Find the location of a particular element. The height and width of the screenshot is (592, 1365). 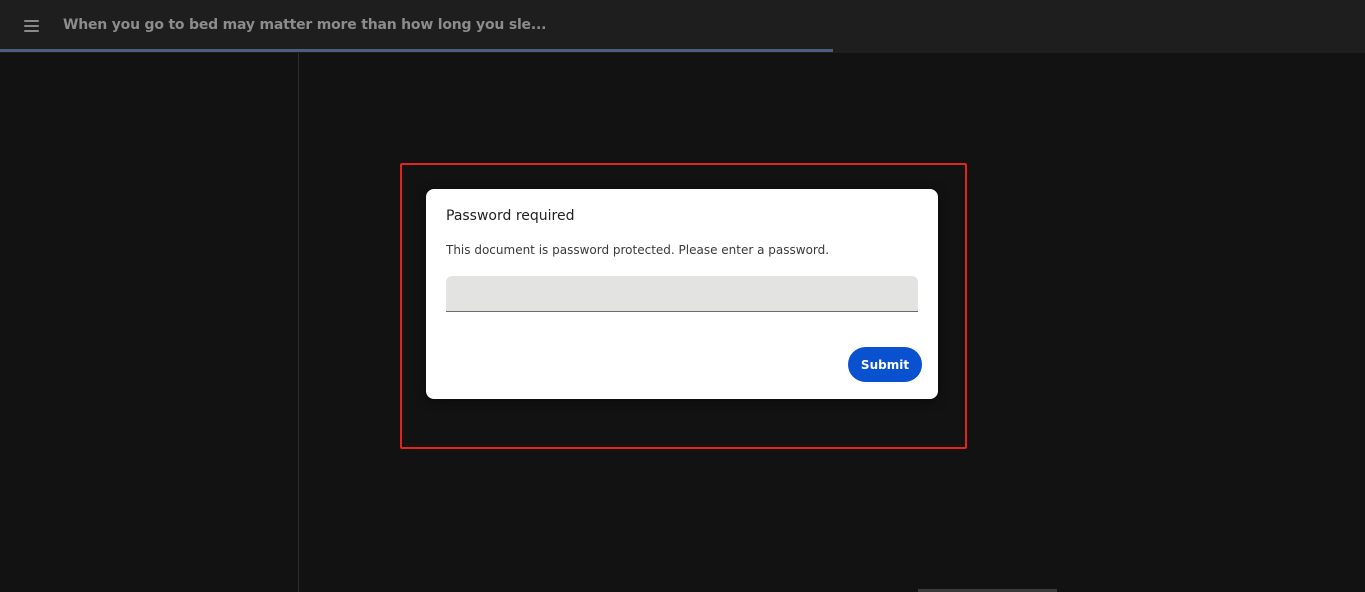

password-input is located at coordinates (682, 294).